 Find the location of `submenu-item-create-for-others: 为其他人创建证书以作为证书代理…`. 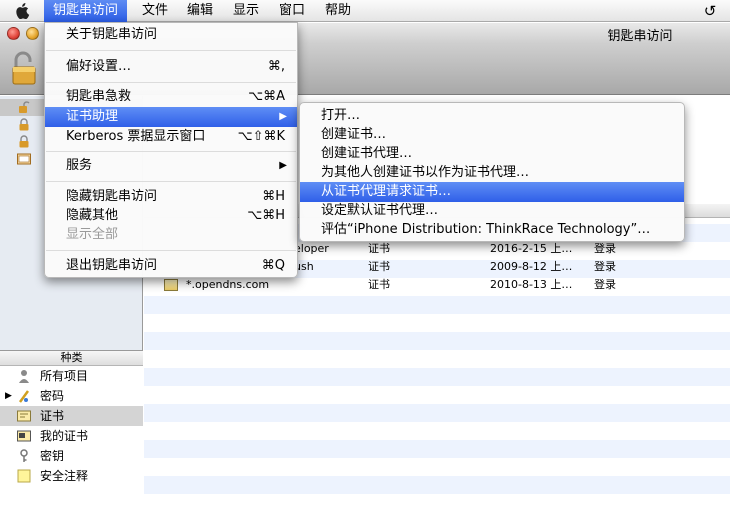

submenu-item-create-for-others: 为其他人创建证书以作为证书代理… is located at coordinates (492, 173).